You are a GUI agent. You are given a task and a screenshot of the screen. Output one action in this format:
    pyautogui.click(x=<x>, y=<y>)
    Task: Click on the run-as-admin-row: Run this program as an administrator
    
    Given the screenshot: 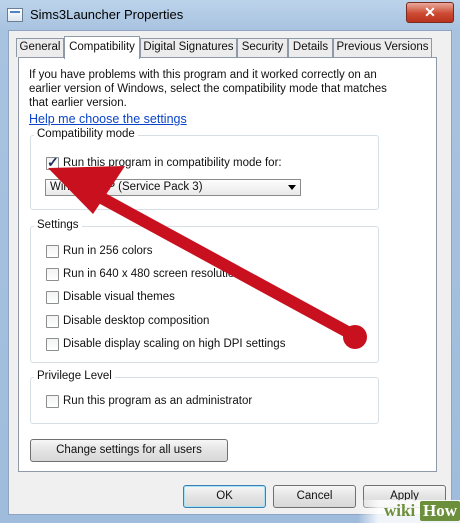 What is the action you would take?
    pyautogui.click(x=196, y=403)
    